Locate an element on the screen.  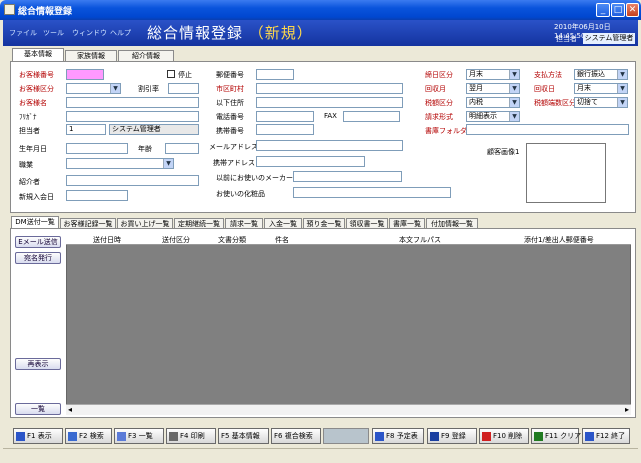
cosmetics-field is located at coordinates (372, 192).